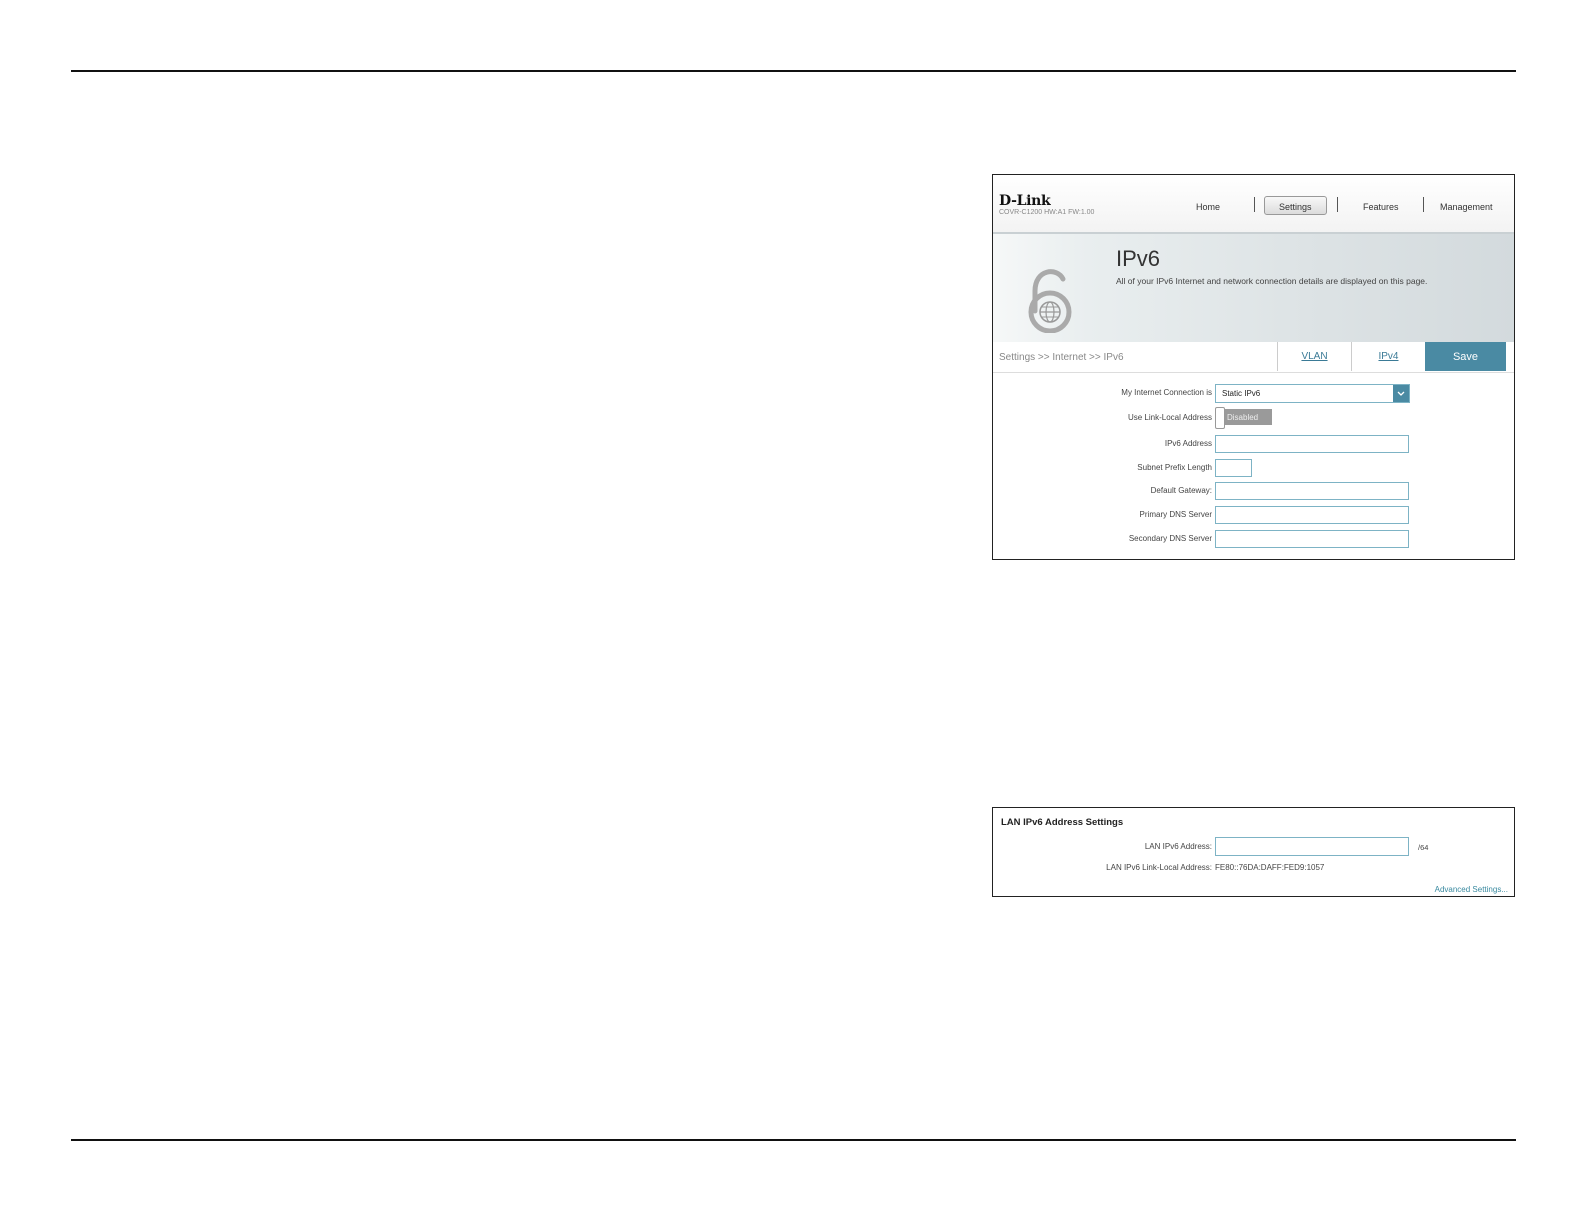 Image resolution: width=1584 pixels, height=1224 pixels. What do you see at coordinates (1241, 393) in the screenshot?
I see `connection-type-value: Static IPv6` at bounding box center [1241, 393].